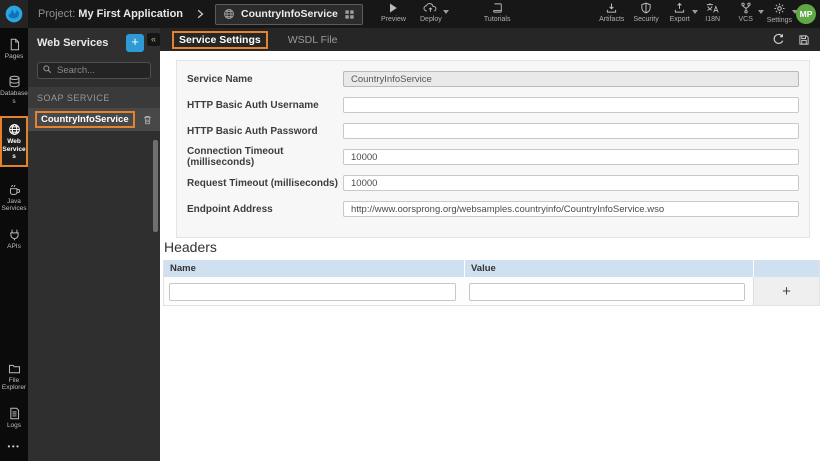 This screenshot has width=820, height=461. Describe the element at coordinates (782, 13) in the screenshot. I see `settings-button: Settings` at that location.